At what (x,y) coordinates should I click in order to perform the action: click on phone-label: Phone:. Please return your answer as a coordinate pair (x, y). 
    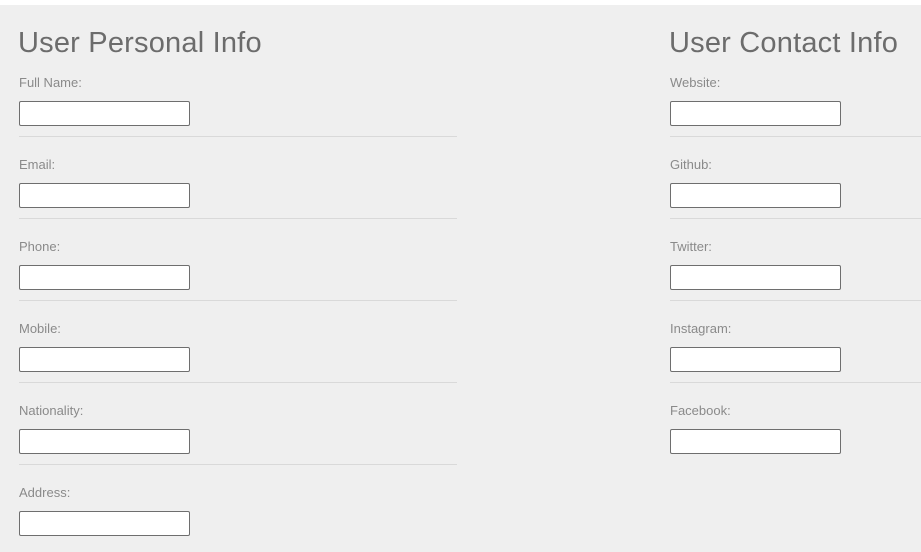
    Looking at the image, I should click on (40, 246).